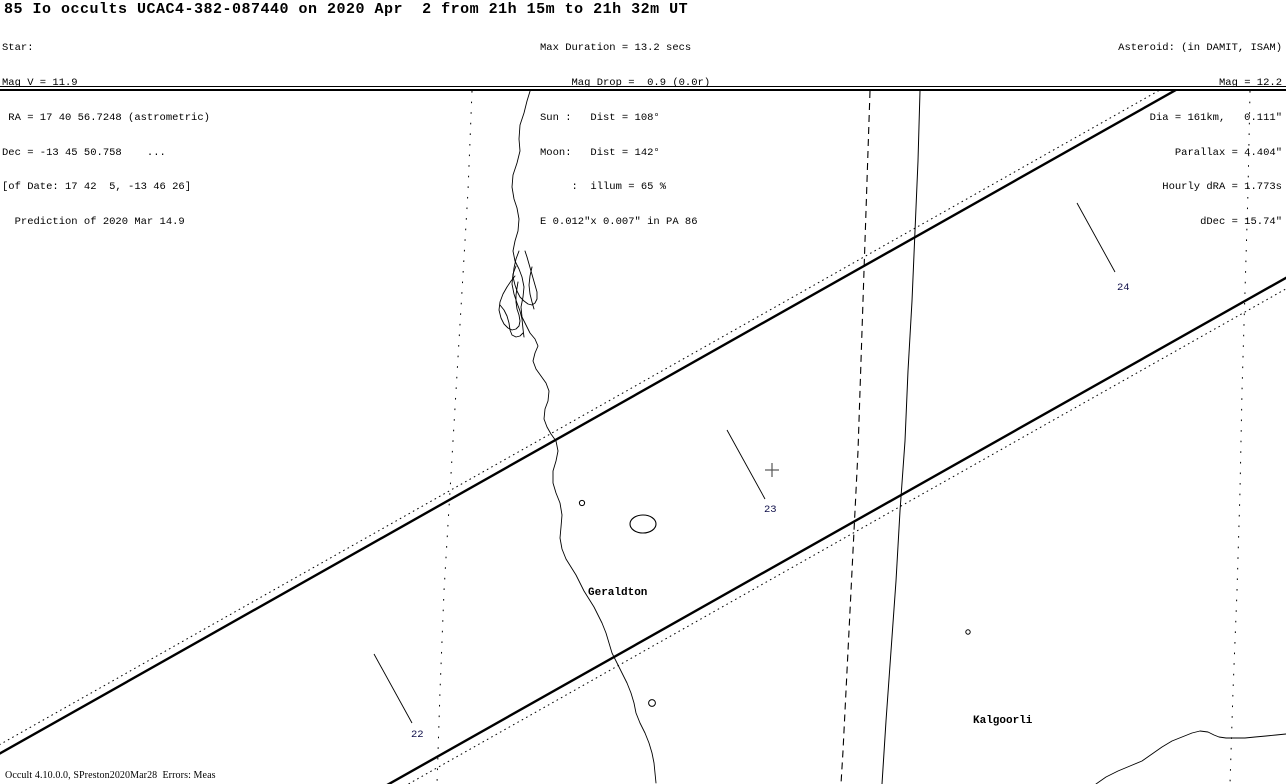 The image size is (1286, 784). I want to click on time-label-23: 23, so click(770, 510).